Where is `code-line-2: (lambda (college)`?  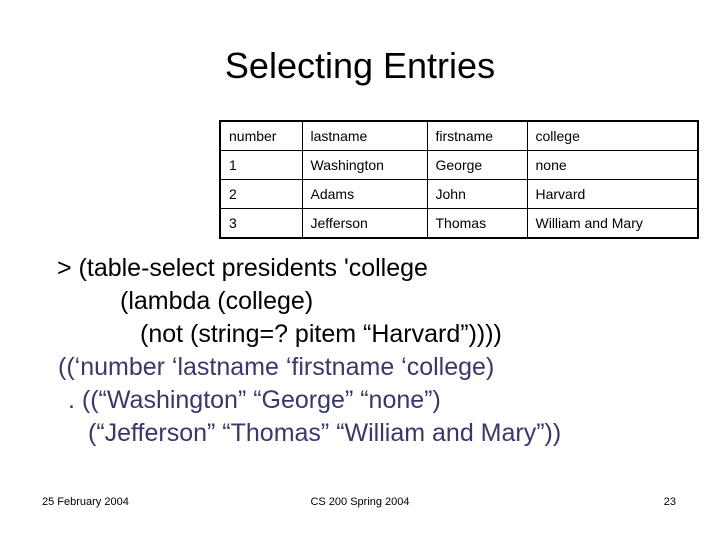
code-line-2: (lambda (college) is located at coordinates (217, 301).